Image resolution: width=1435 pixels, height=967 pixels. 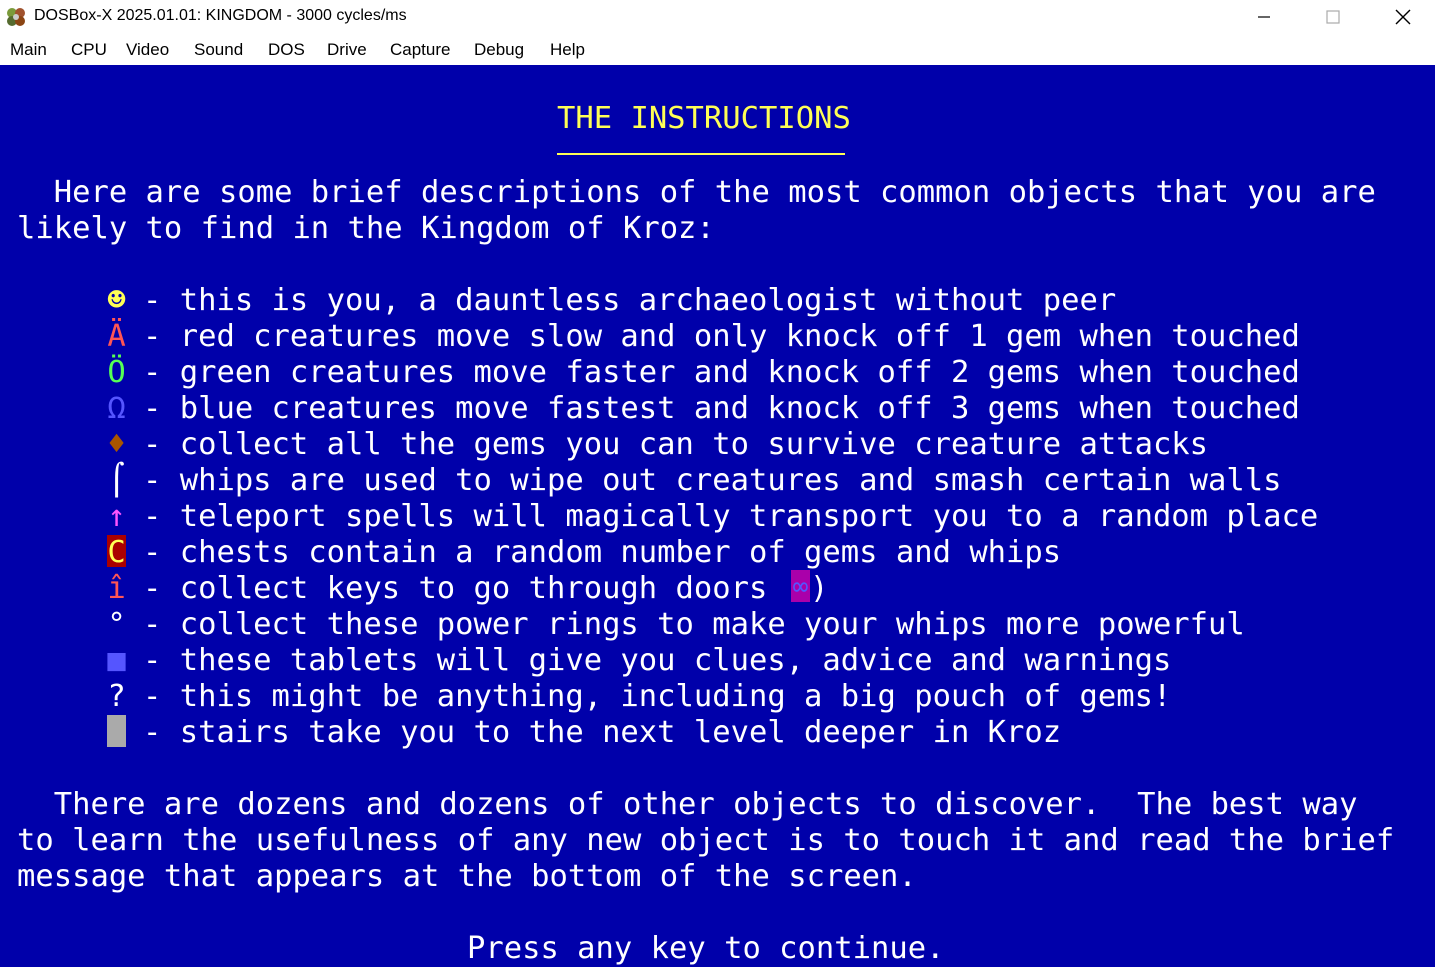 What do you see at coordinates (218, 50) in the screenshot?
I see `menu-sound: Sound` at bounding box center [218, 50].